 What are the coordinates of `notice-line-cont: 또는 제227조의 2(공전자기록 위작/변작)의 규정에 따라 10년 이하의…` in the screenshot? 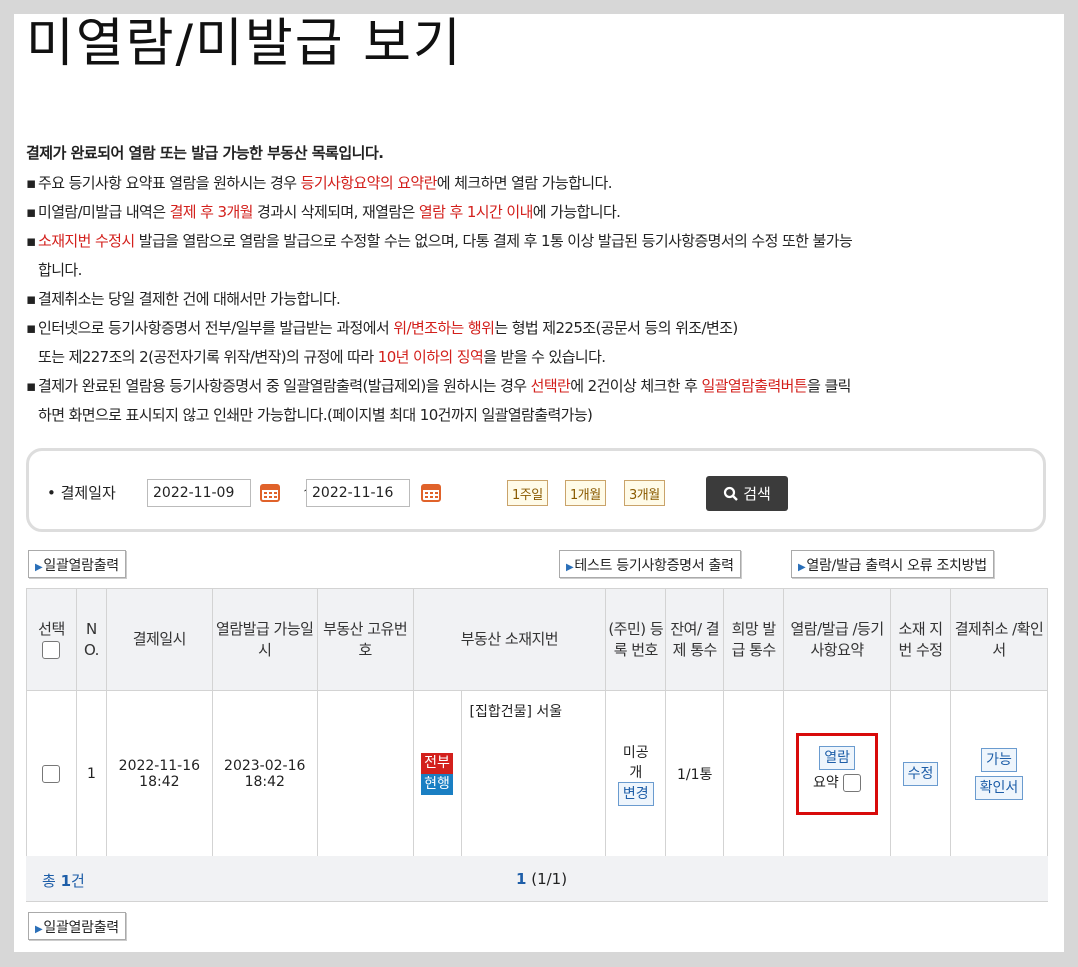 It's located at (322, 357).